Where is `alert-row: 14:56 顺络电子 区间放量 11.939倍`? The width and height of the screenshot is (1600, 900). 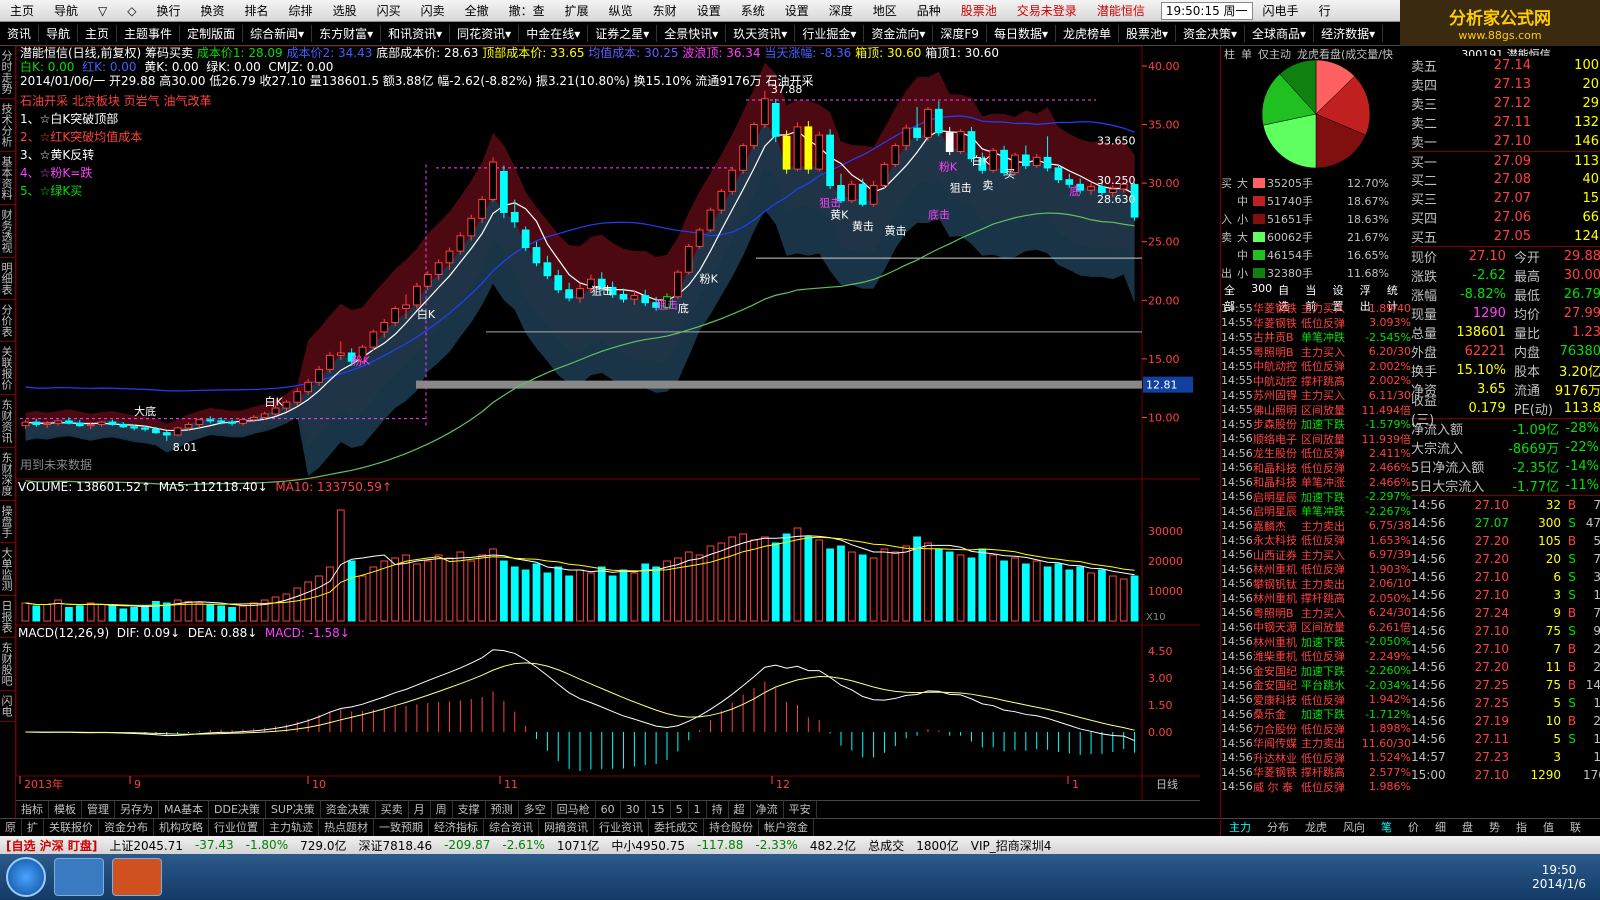
alert-row: 14:56 顺络电子 区间放量 11.939倍 is located at coordinates (1316, 439).